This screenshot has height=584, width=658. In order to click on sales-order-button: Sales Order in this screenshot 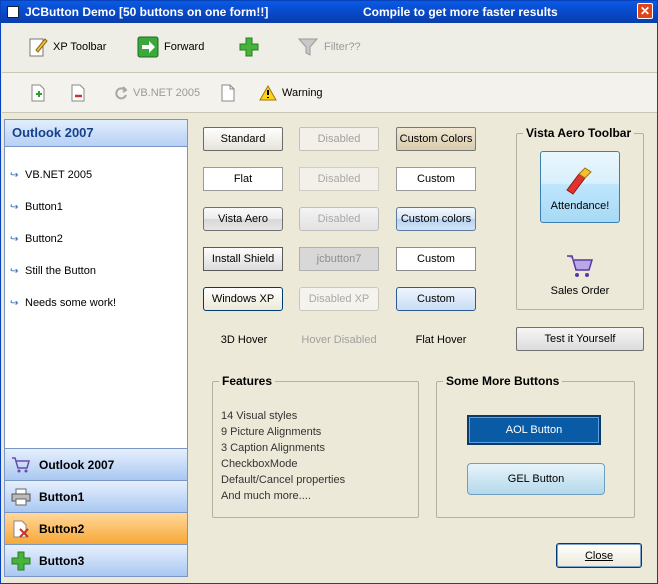, I will do `click(580, 269)`.